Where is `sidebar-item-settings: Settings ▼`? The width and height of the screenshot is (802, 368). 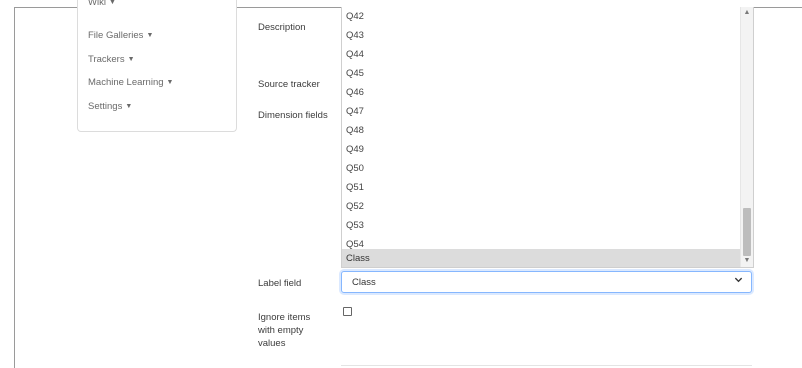
sidebar-item-settings: Settings ▼ is located at coordinates (110, 106).